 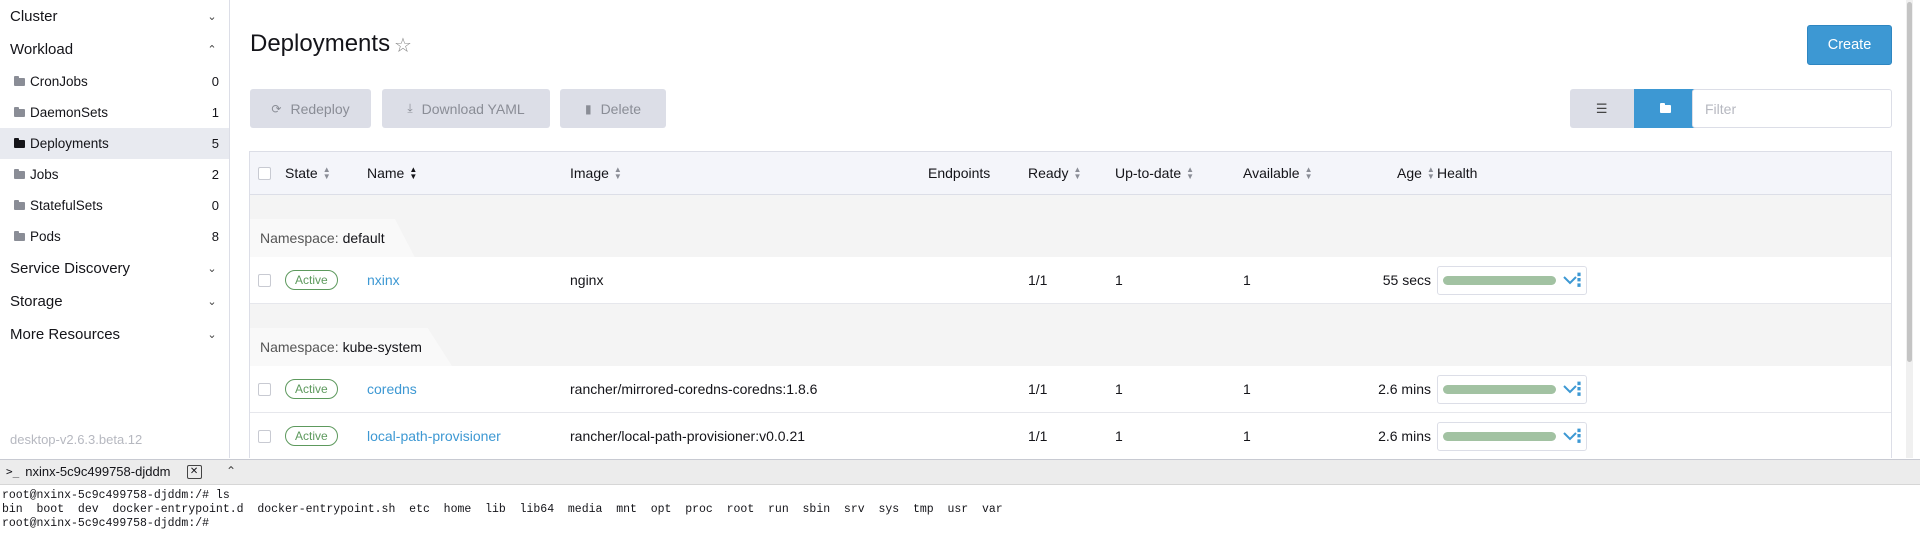 What do you see at coordinates (332, 238) in the screenshot?
I see `namespace-label: Namespace: default` at bounding box center [332, 238].